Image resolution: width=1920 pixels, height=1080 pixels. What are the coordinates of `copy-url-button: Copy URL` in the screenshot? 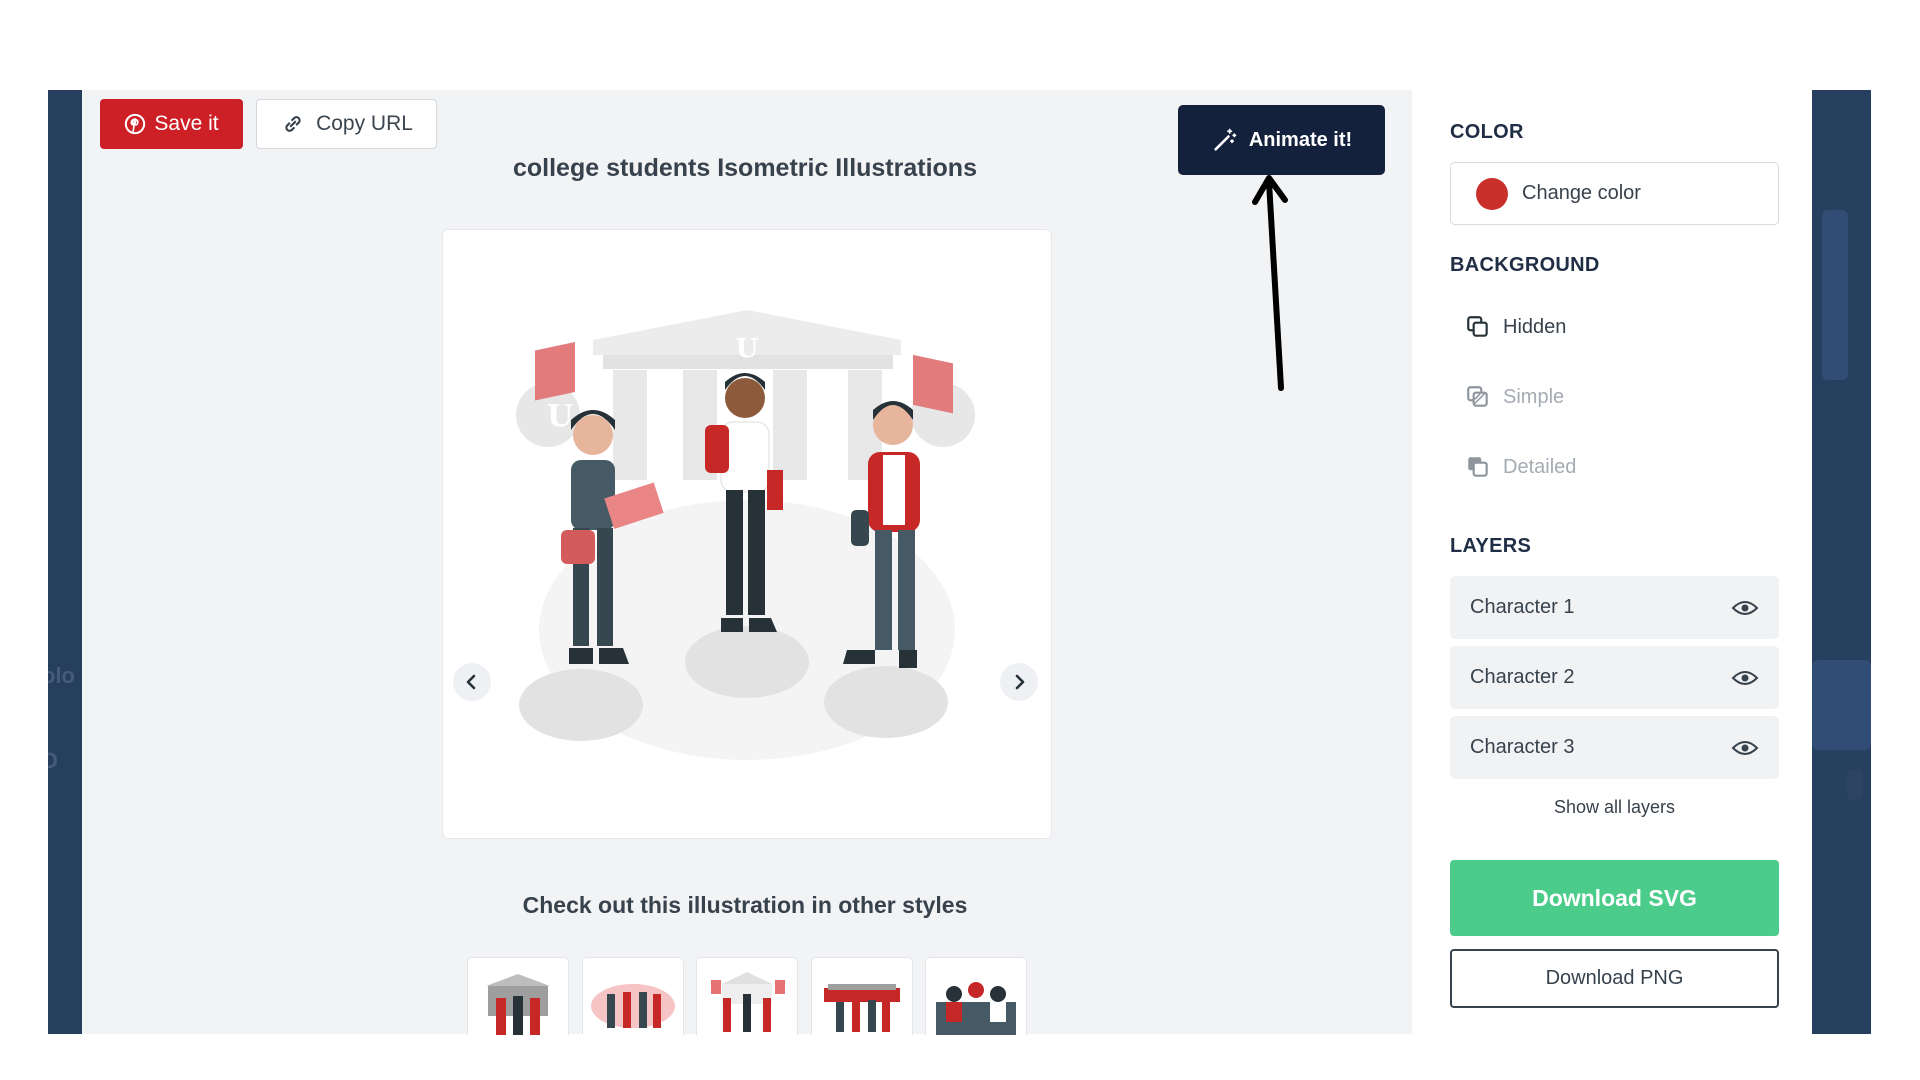 It's located at (346, 124).